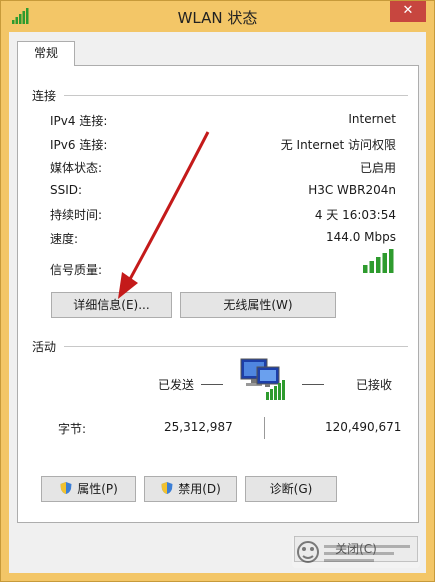 The height and width of the screenshot is (582, 435). Describe the element at coordinates (236, 346) in the screenshot. I see `activity-divider` at that location.